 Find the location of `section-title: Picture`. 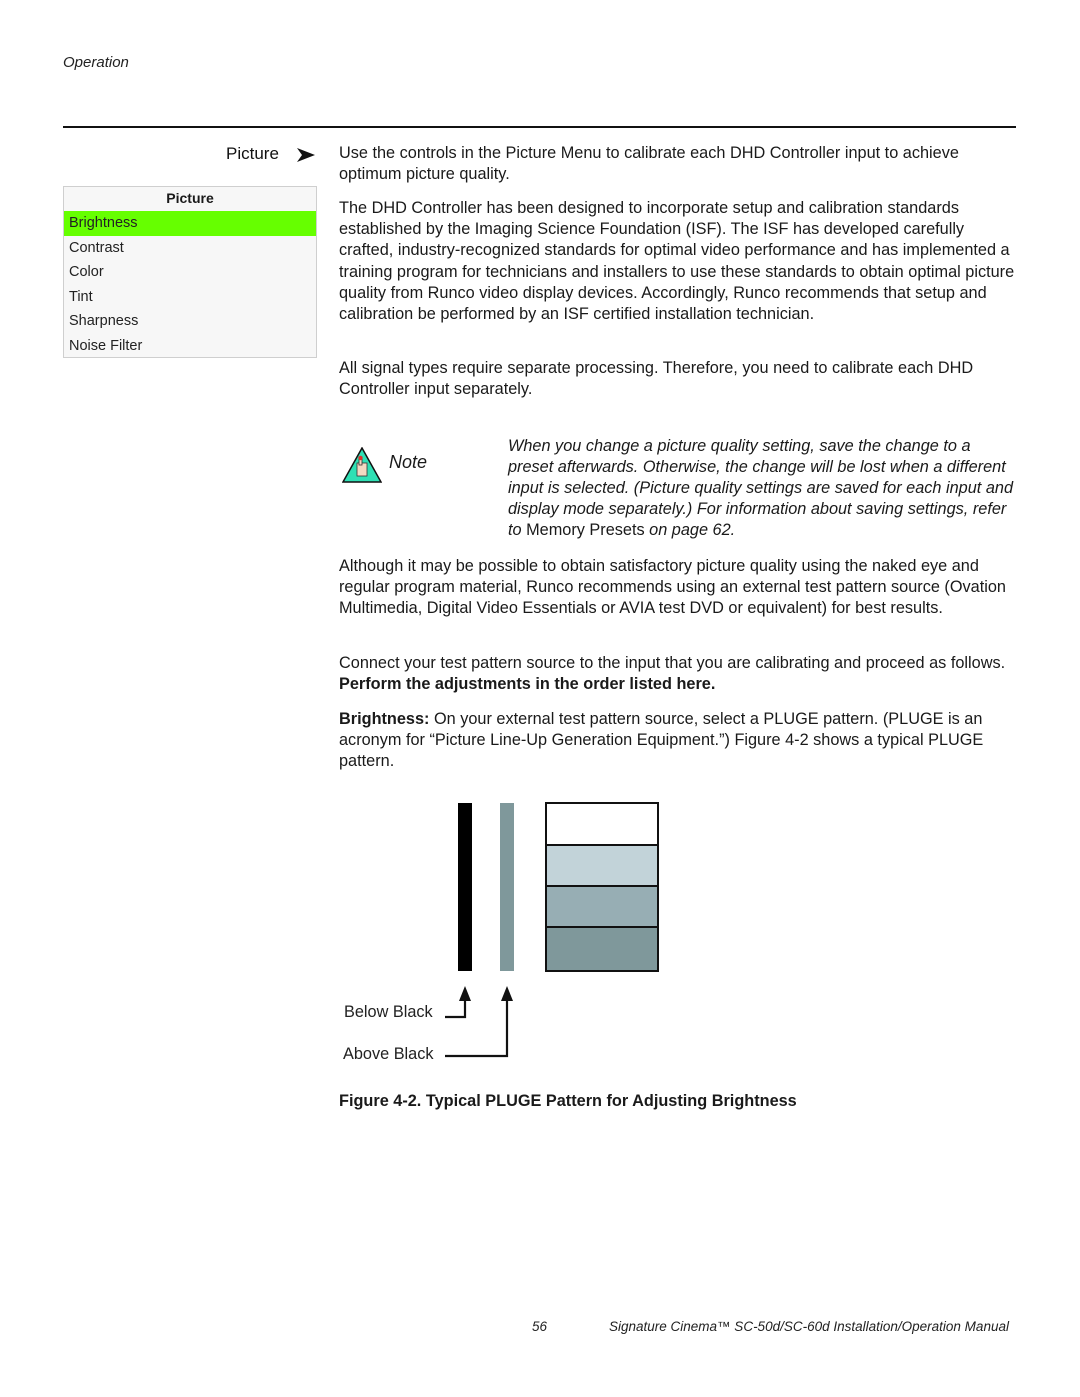

section-title: Picture is located at coordinates (252, 153).